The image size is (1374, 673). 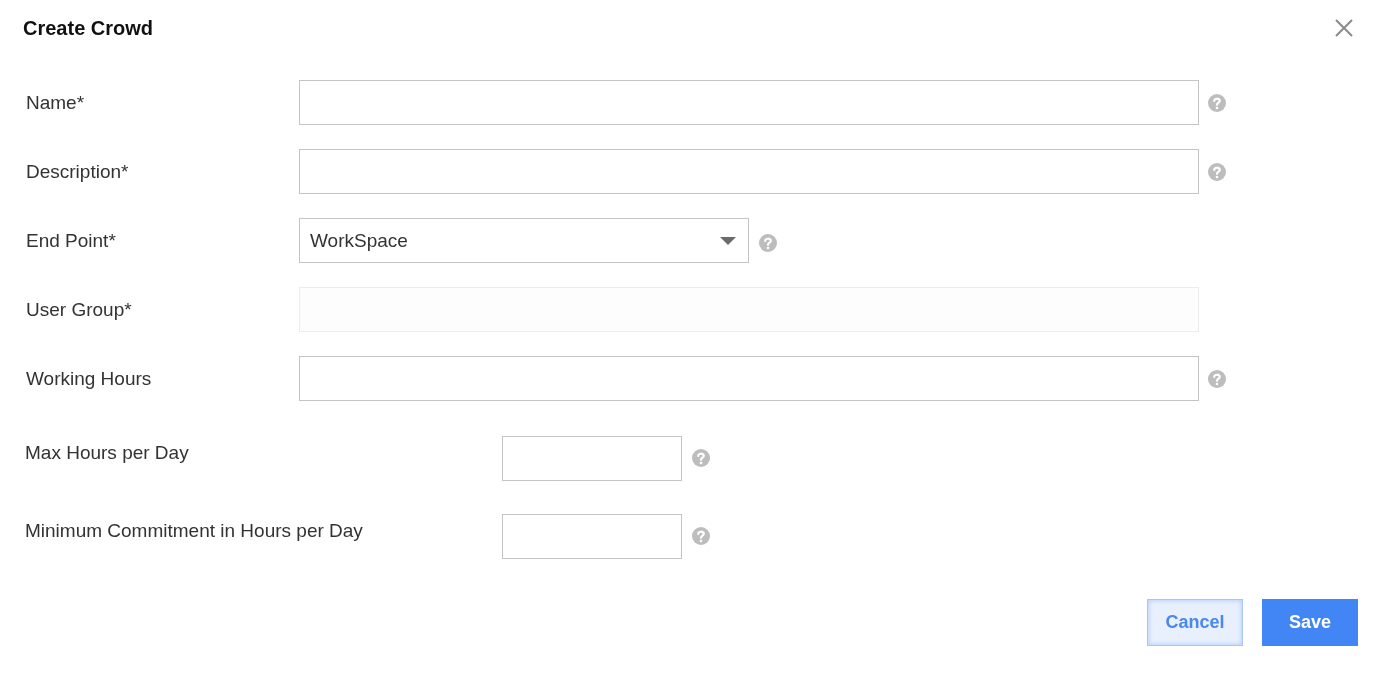 I want to click on field-label: End Point*, so click(x=71, y=240).